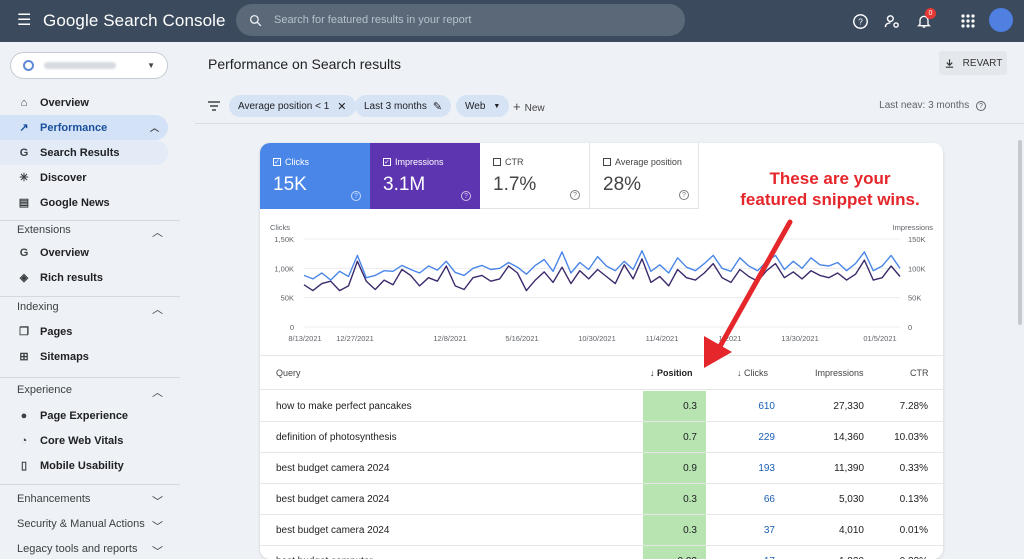 This screenshot has width=1024, height=559. What do you see at coordinates (748, 293) in the screenshot?
I see `annotation-arrow` at bounding box center [748, 293].